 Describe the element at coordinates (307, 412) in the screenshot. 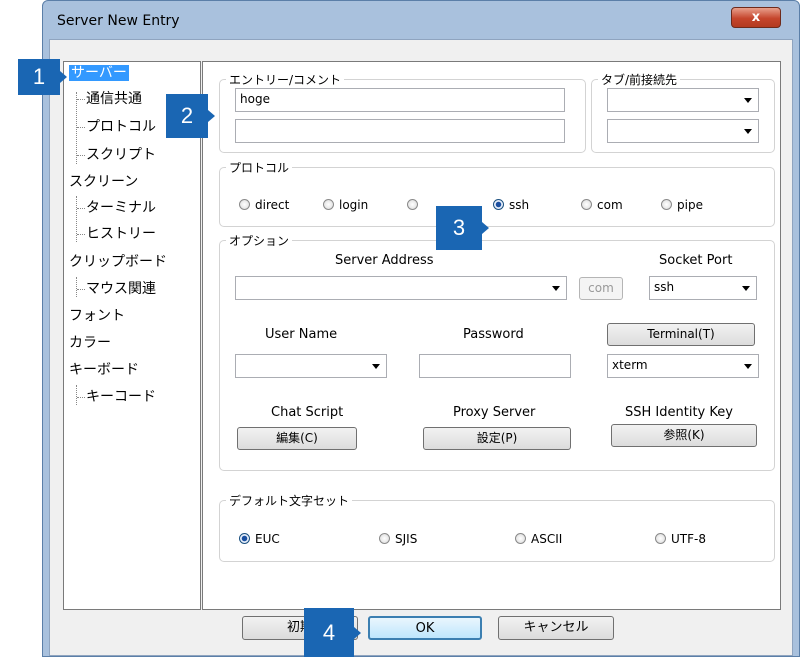

I see `chat-script-label: Chat Script` at that location.